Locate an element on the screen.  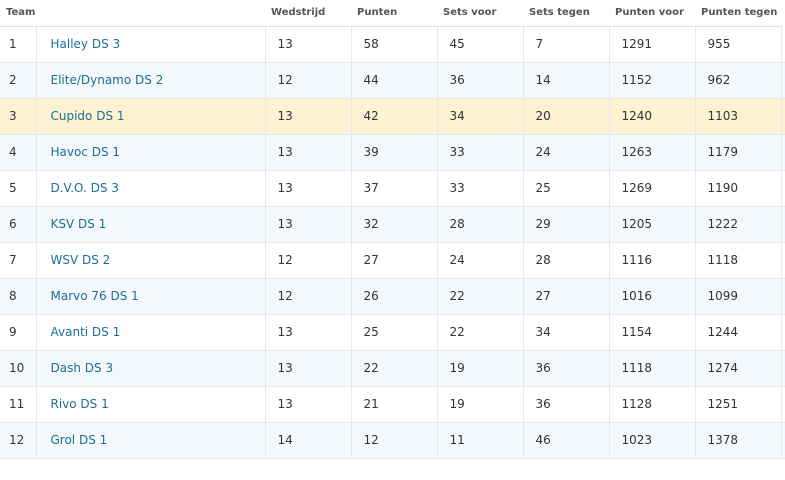
cell-team: Rivo DS 1 is located at coordinates (151, 404).